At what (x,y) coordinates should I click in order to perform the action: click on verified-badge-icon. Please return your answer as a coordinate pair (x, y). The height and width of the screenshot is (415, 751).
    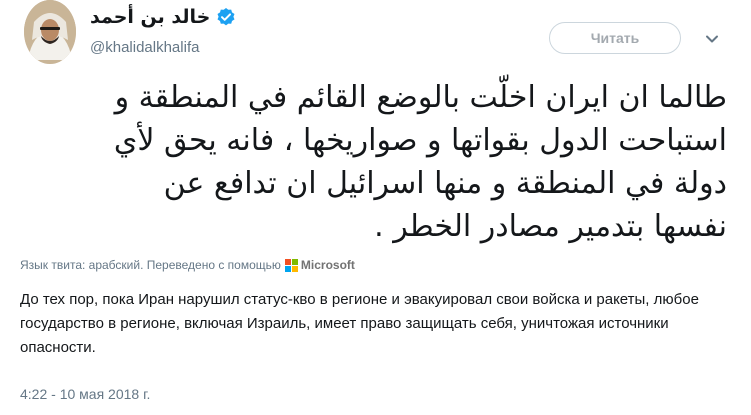
    Looking at the image, I should click on (226, 17).